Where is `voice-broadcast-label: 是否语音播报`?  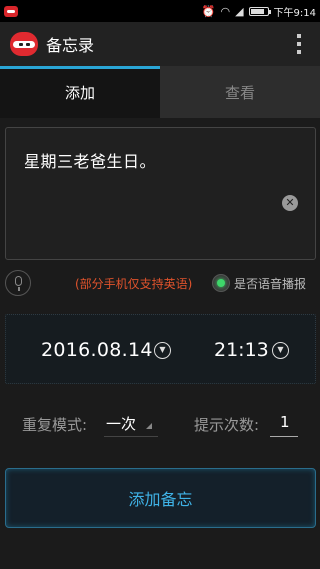
voice-broadcast-label: 是否语音播报 is located at coordinates (270, 284).